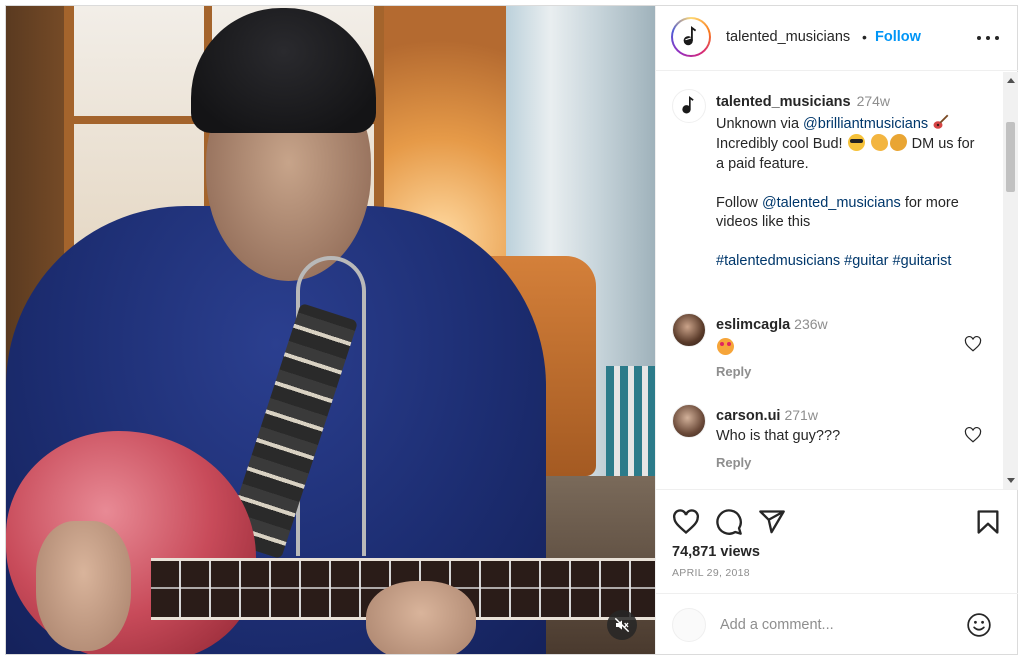  I want to click on scrollbar-thumb, so click(1010, 157).